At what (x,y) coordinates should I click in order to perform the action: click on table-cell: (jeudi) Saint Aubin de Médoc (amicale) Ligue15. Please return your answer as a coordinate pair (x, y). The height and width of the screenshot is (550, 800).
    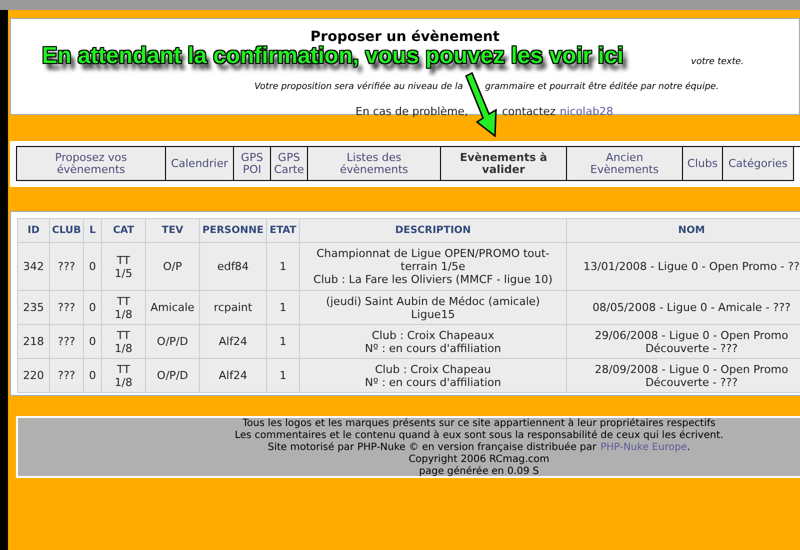
    Looking at the image, I should click on (433, 307).